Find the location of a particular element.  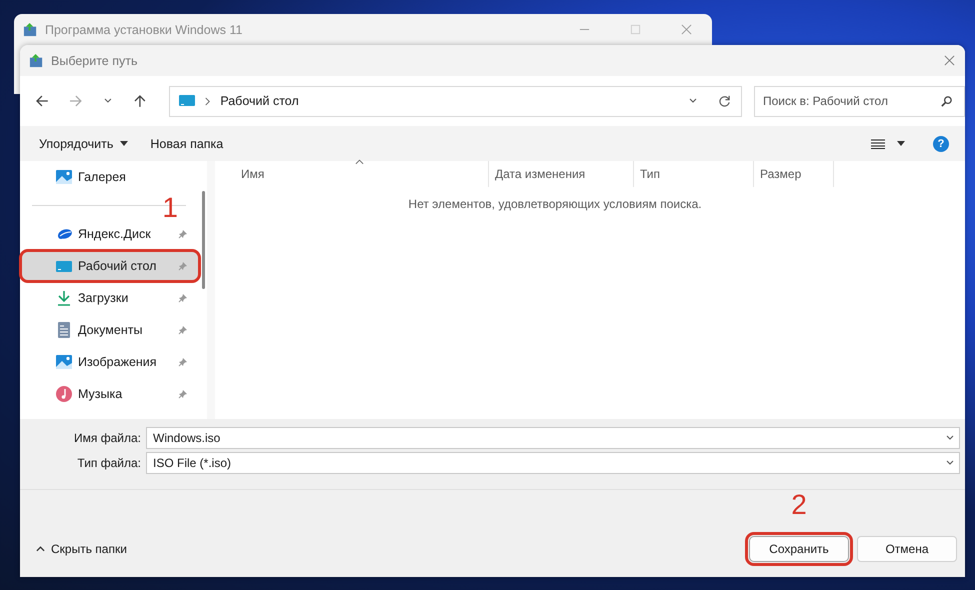

sidebar-item: Рабочий стол is located at coordinates (110, 266).